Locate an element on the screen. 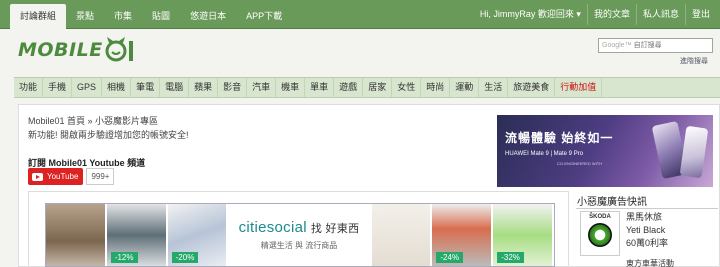 The image size is (720, 267). category-item: 遊戲 is located at coordinates (349, 87).